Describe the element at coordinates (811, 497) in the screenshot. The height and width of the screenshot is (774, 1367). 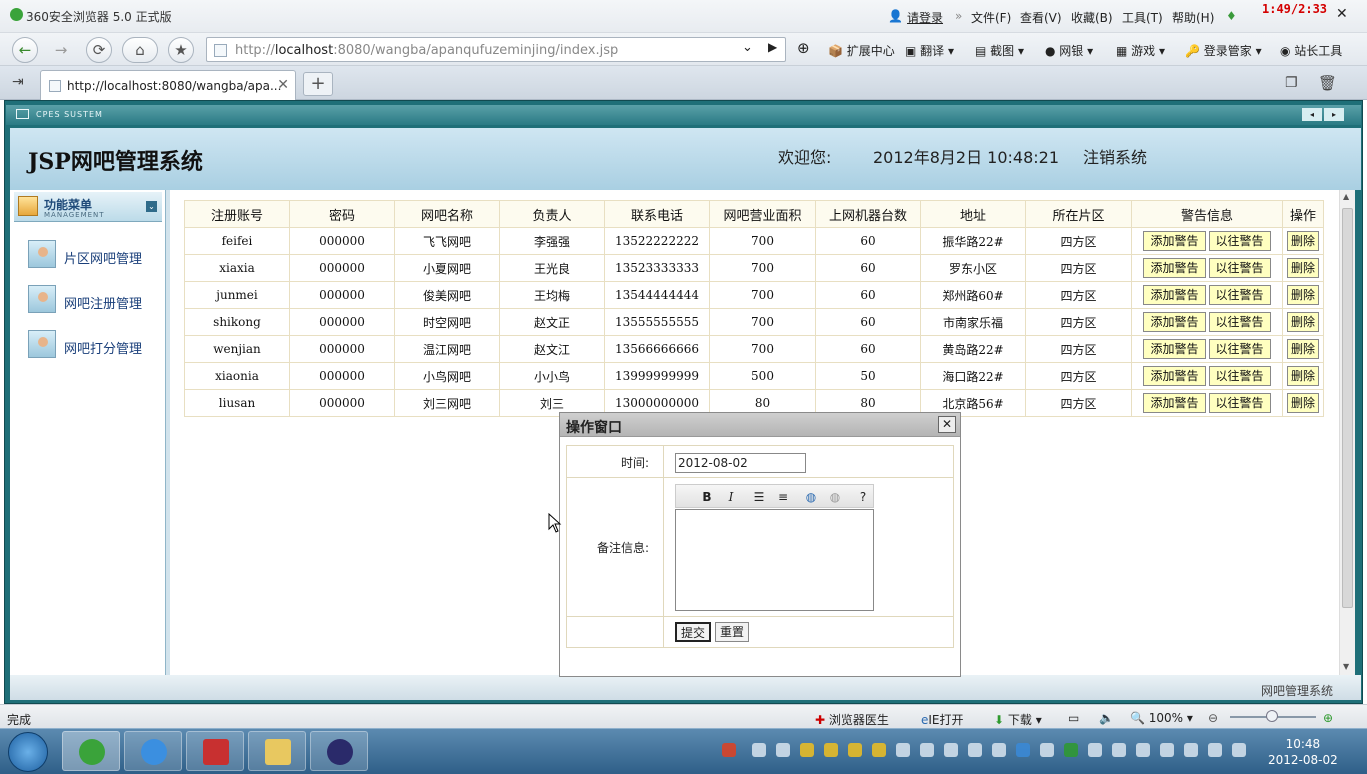
I see `link-icon: ◍` at that location.